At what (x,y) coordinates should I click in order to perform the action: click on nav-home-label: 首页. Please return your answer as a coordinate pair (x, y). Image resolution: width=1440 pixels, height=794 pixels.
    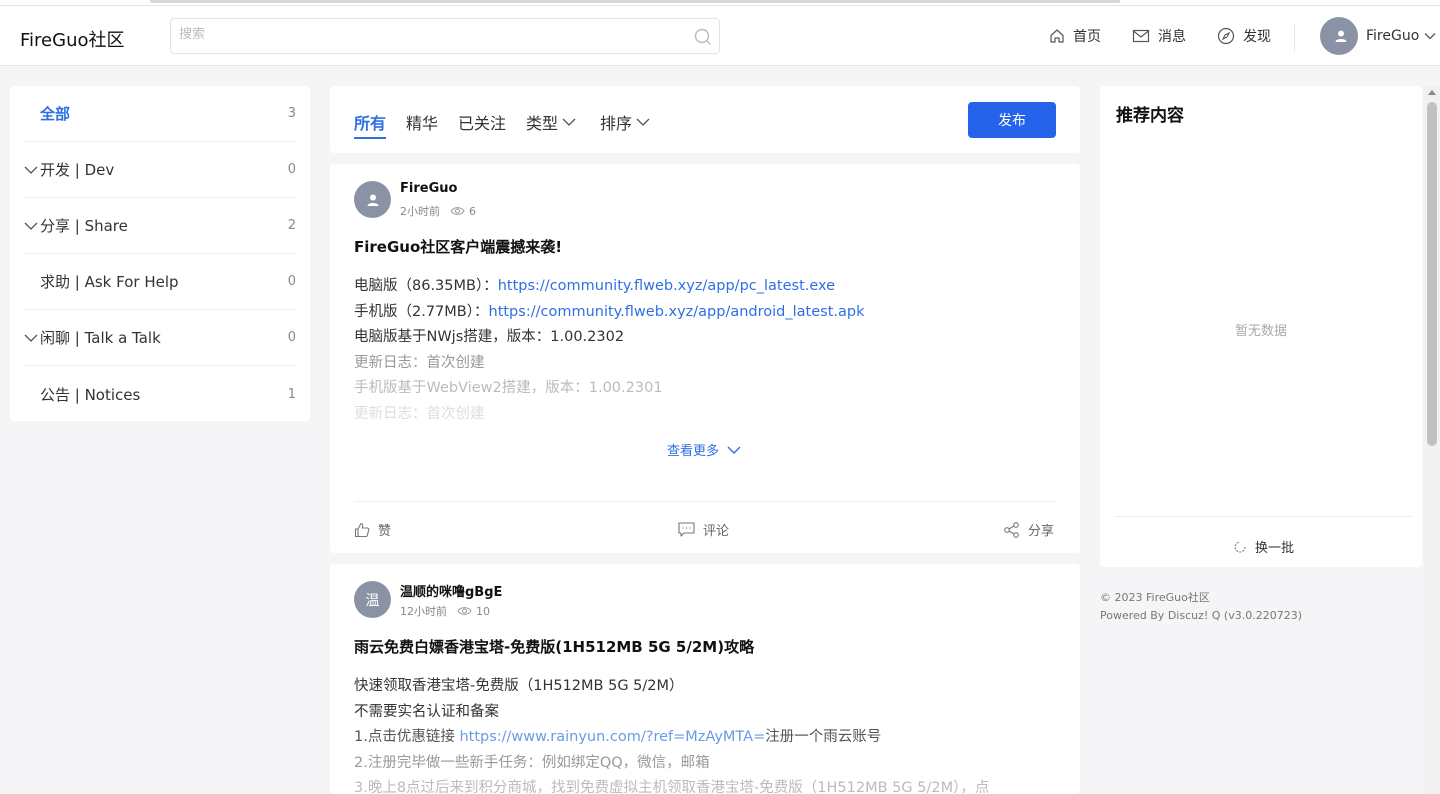
    Looking at the image, I should click on (1087, 37).